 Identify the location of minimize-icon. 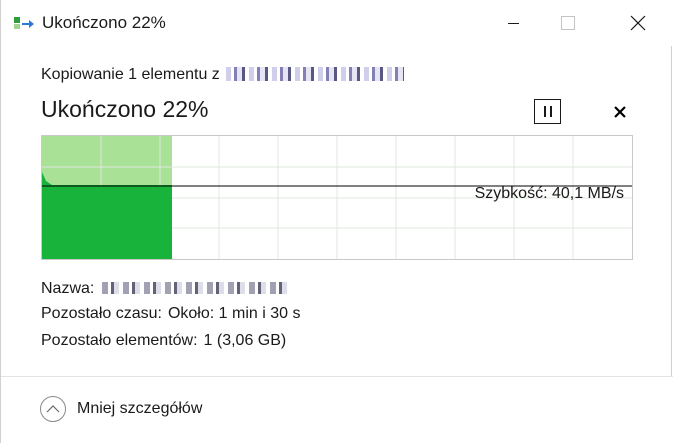
(513, 23).